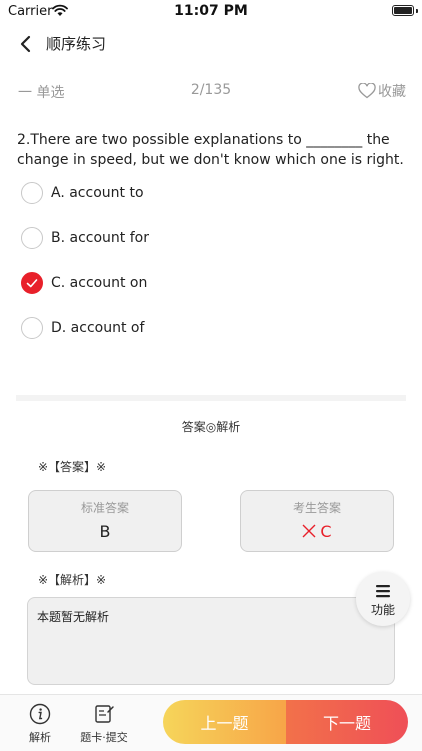  Describe the element at coordinates (104, 714) in the screenshot. I see `answer-sheet-icon` at that location.